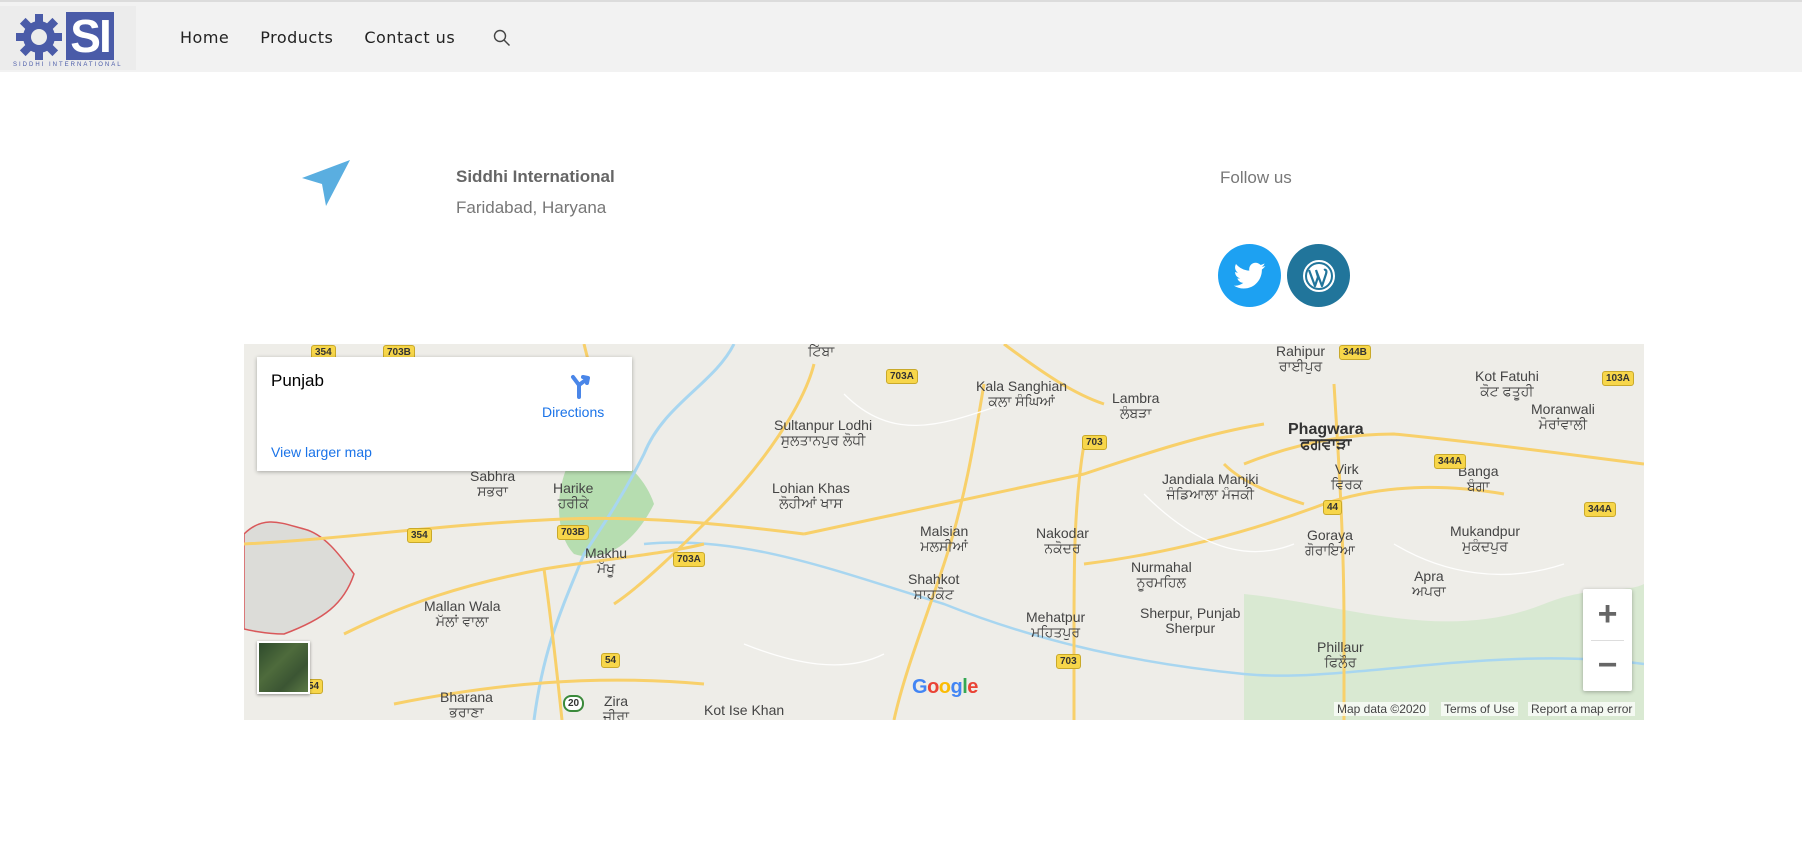  What do you see at coordinates (1136, 405) in the screenshot?
I see `map-place-label: Lambra ਲੰਬੜਾ` at bounding box center [1136, 405].